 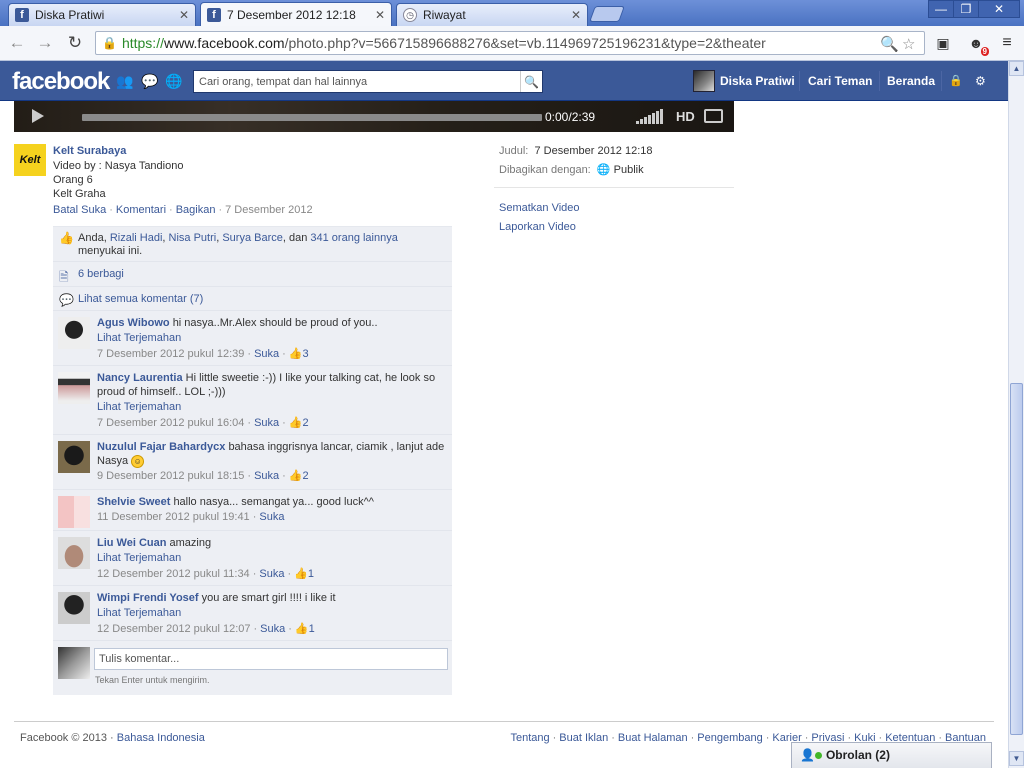 What do you see at coordinates (999, 9) in the screenshot?
I see `close-window-icon: ✕` at bounding box center [999, 9].